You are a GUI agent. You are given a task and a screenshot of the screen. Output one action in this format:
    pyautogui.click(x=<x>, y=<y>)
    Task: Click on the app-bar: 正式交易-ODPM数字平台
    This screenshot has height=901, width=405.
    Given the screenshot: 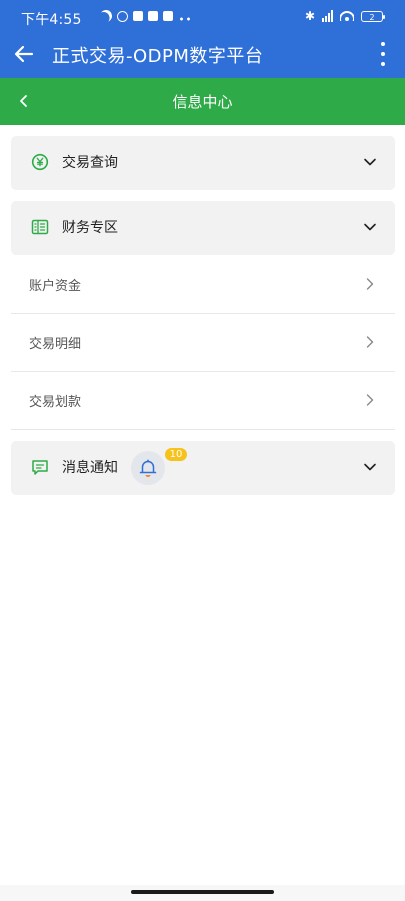 What is the action you would take?
    pyautogui.click(x=202, y=57)
    